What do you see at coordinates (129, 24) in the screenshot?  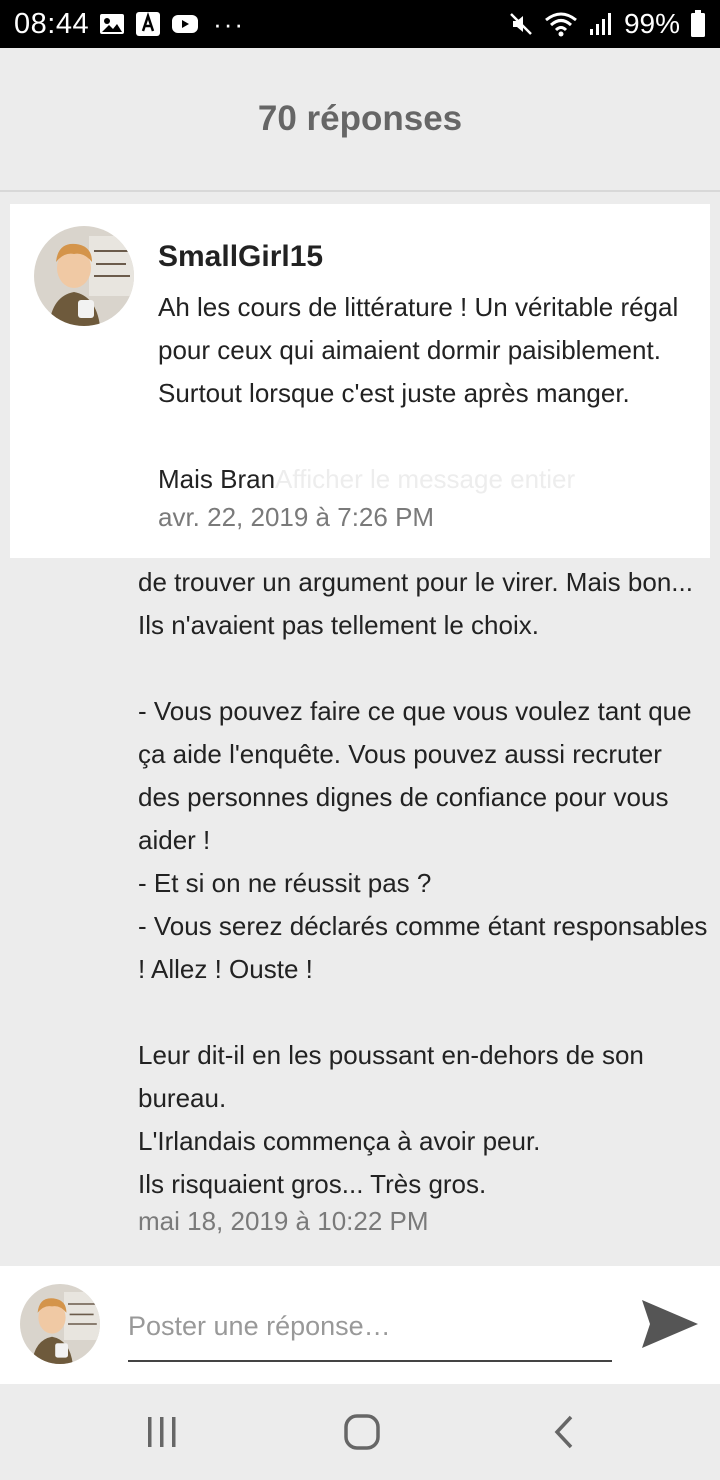 I see `status-bar-left: 08:44 ···` at bounding box center [129, 24].